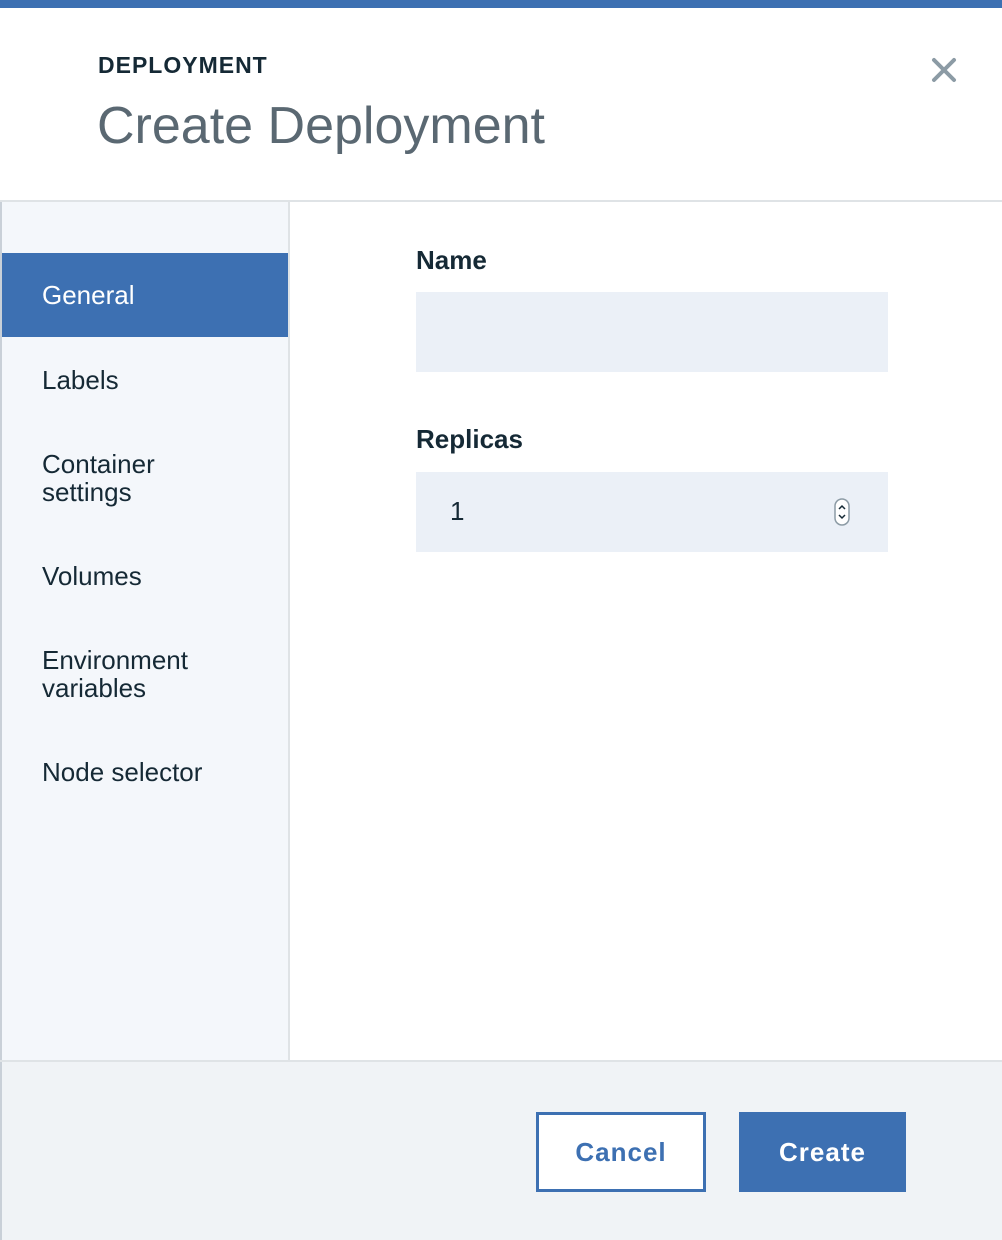 The image size is (1002, 1240). Describe the element at coordinates (652, 332) in the screenshot. I see `name-input` at that location.